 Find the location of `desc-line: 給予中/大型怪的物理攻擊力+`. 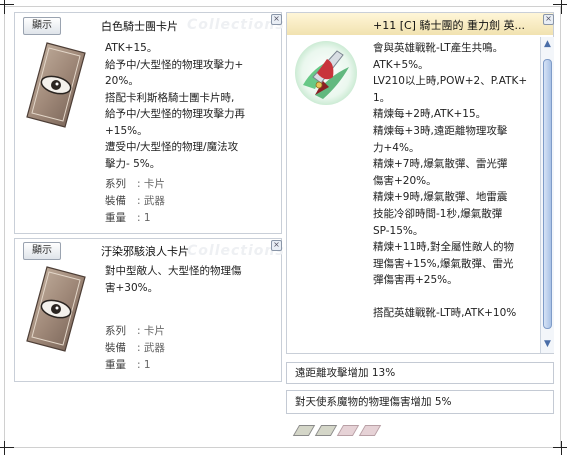

desc-line: 給予中/大型怪的物理攻擊力+ is located at coordinates (174, 64).